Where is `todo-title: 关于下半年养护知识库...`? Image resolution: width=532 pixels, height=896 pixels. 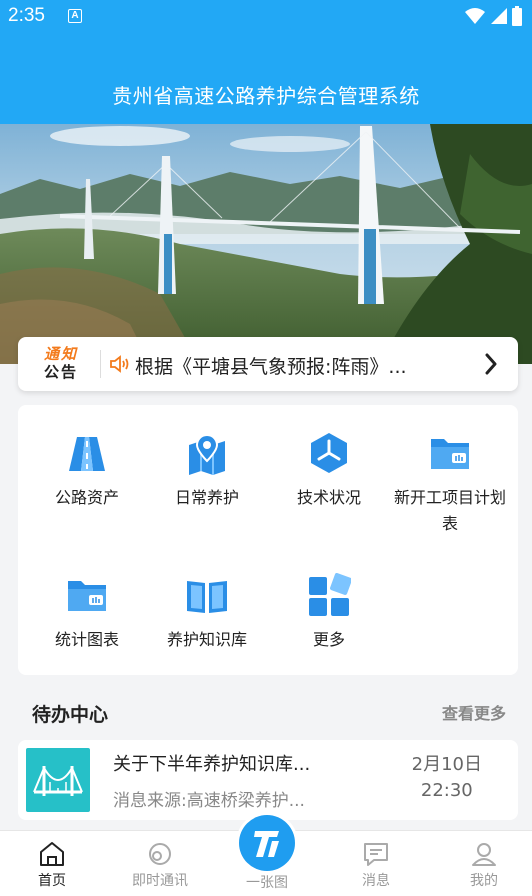
todo-title: 关于下半年养护知识库... is located at coordinates (212, 764).